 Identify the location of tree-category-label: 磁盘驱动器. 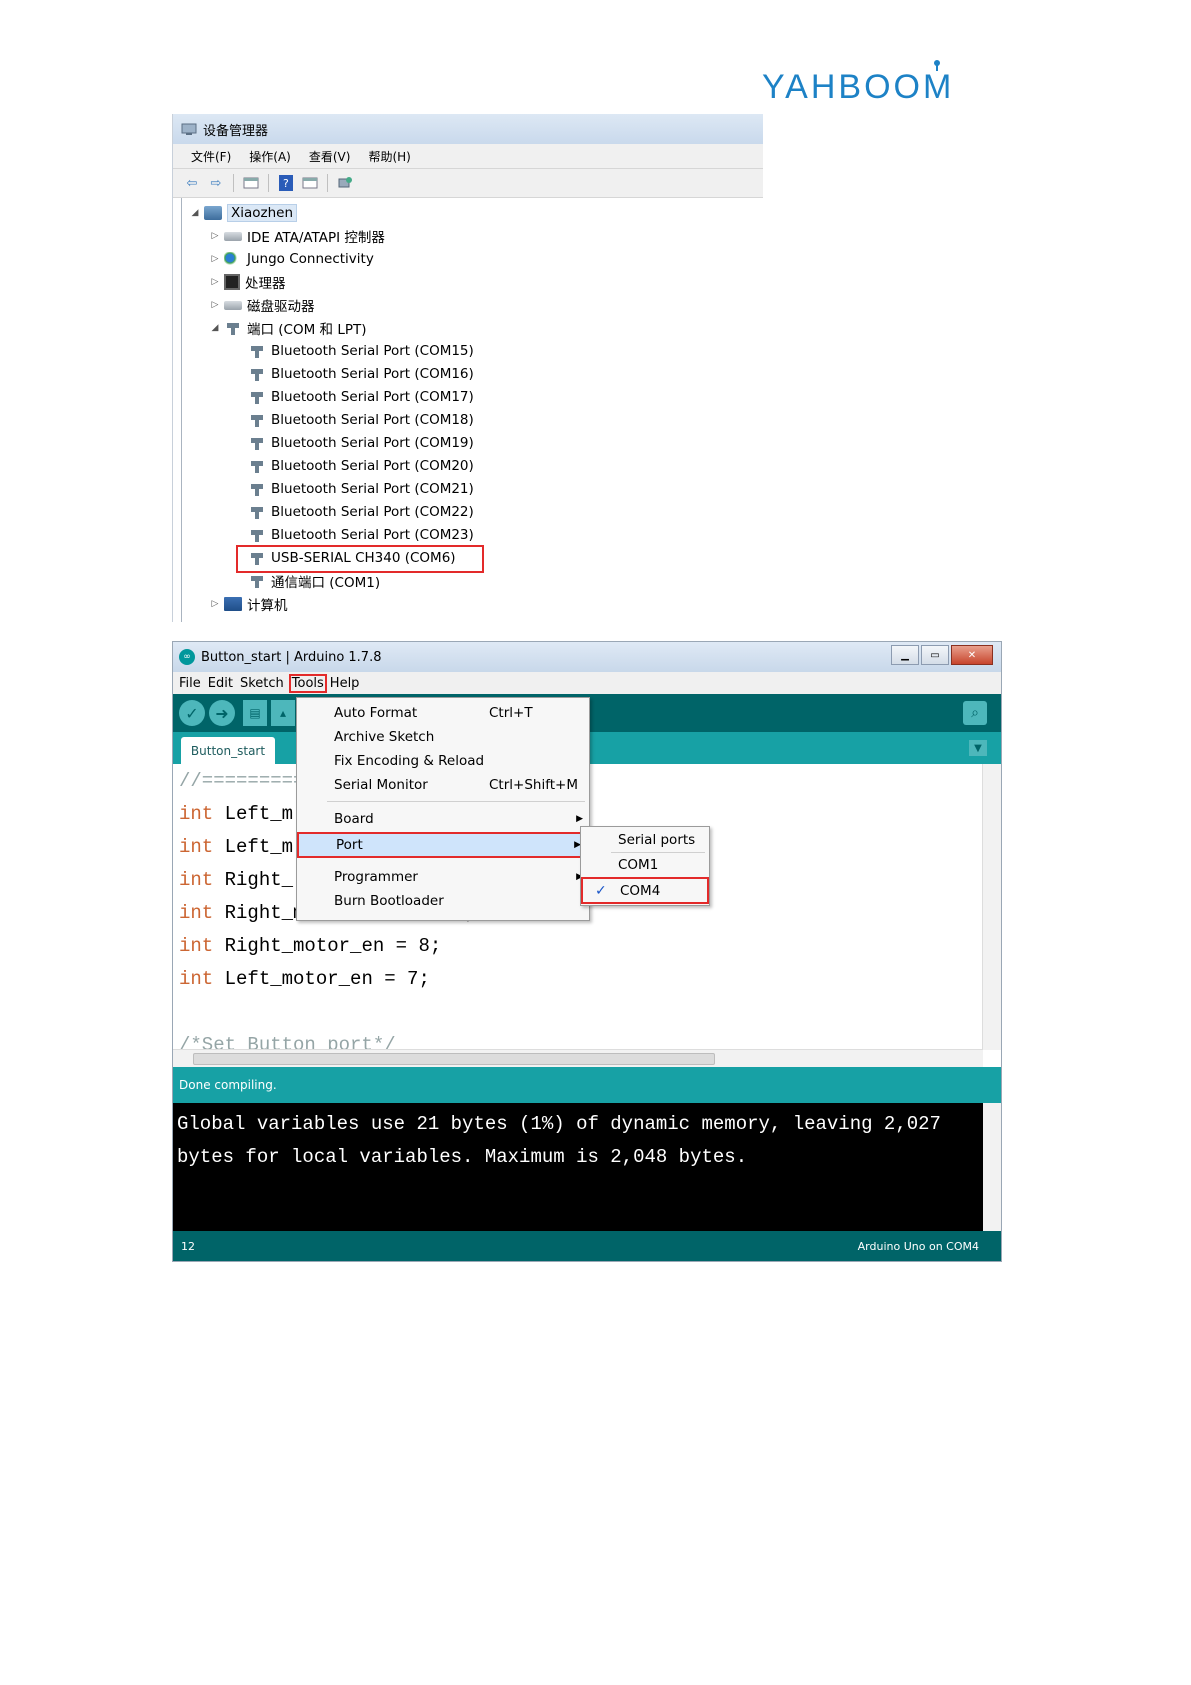
(281, 307).